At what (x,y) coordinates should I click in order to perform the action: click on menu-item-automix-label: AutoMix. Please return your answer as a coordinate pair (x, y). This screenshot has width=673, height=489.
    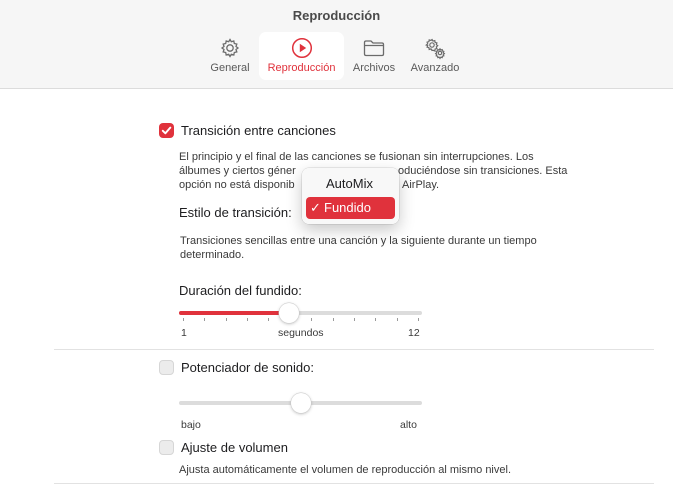
    Looking at the image, I should click on (349, 183).